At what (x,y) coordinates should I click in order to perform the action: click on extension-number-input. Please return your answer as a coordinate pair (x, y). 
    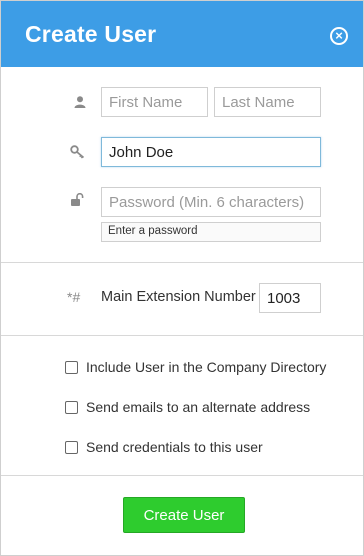
    Looking at the image, I should click on (290, 298).